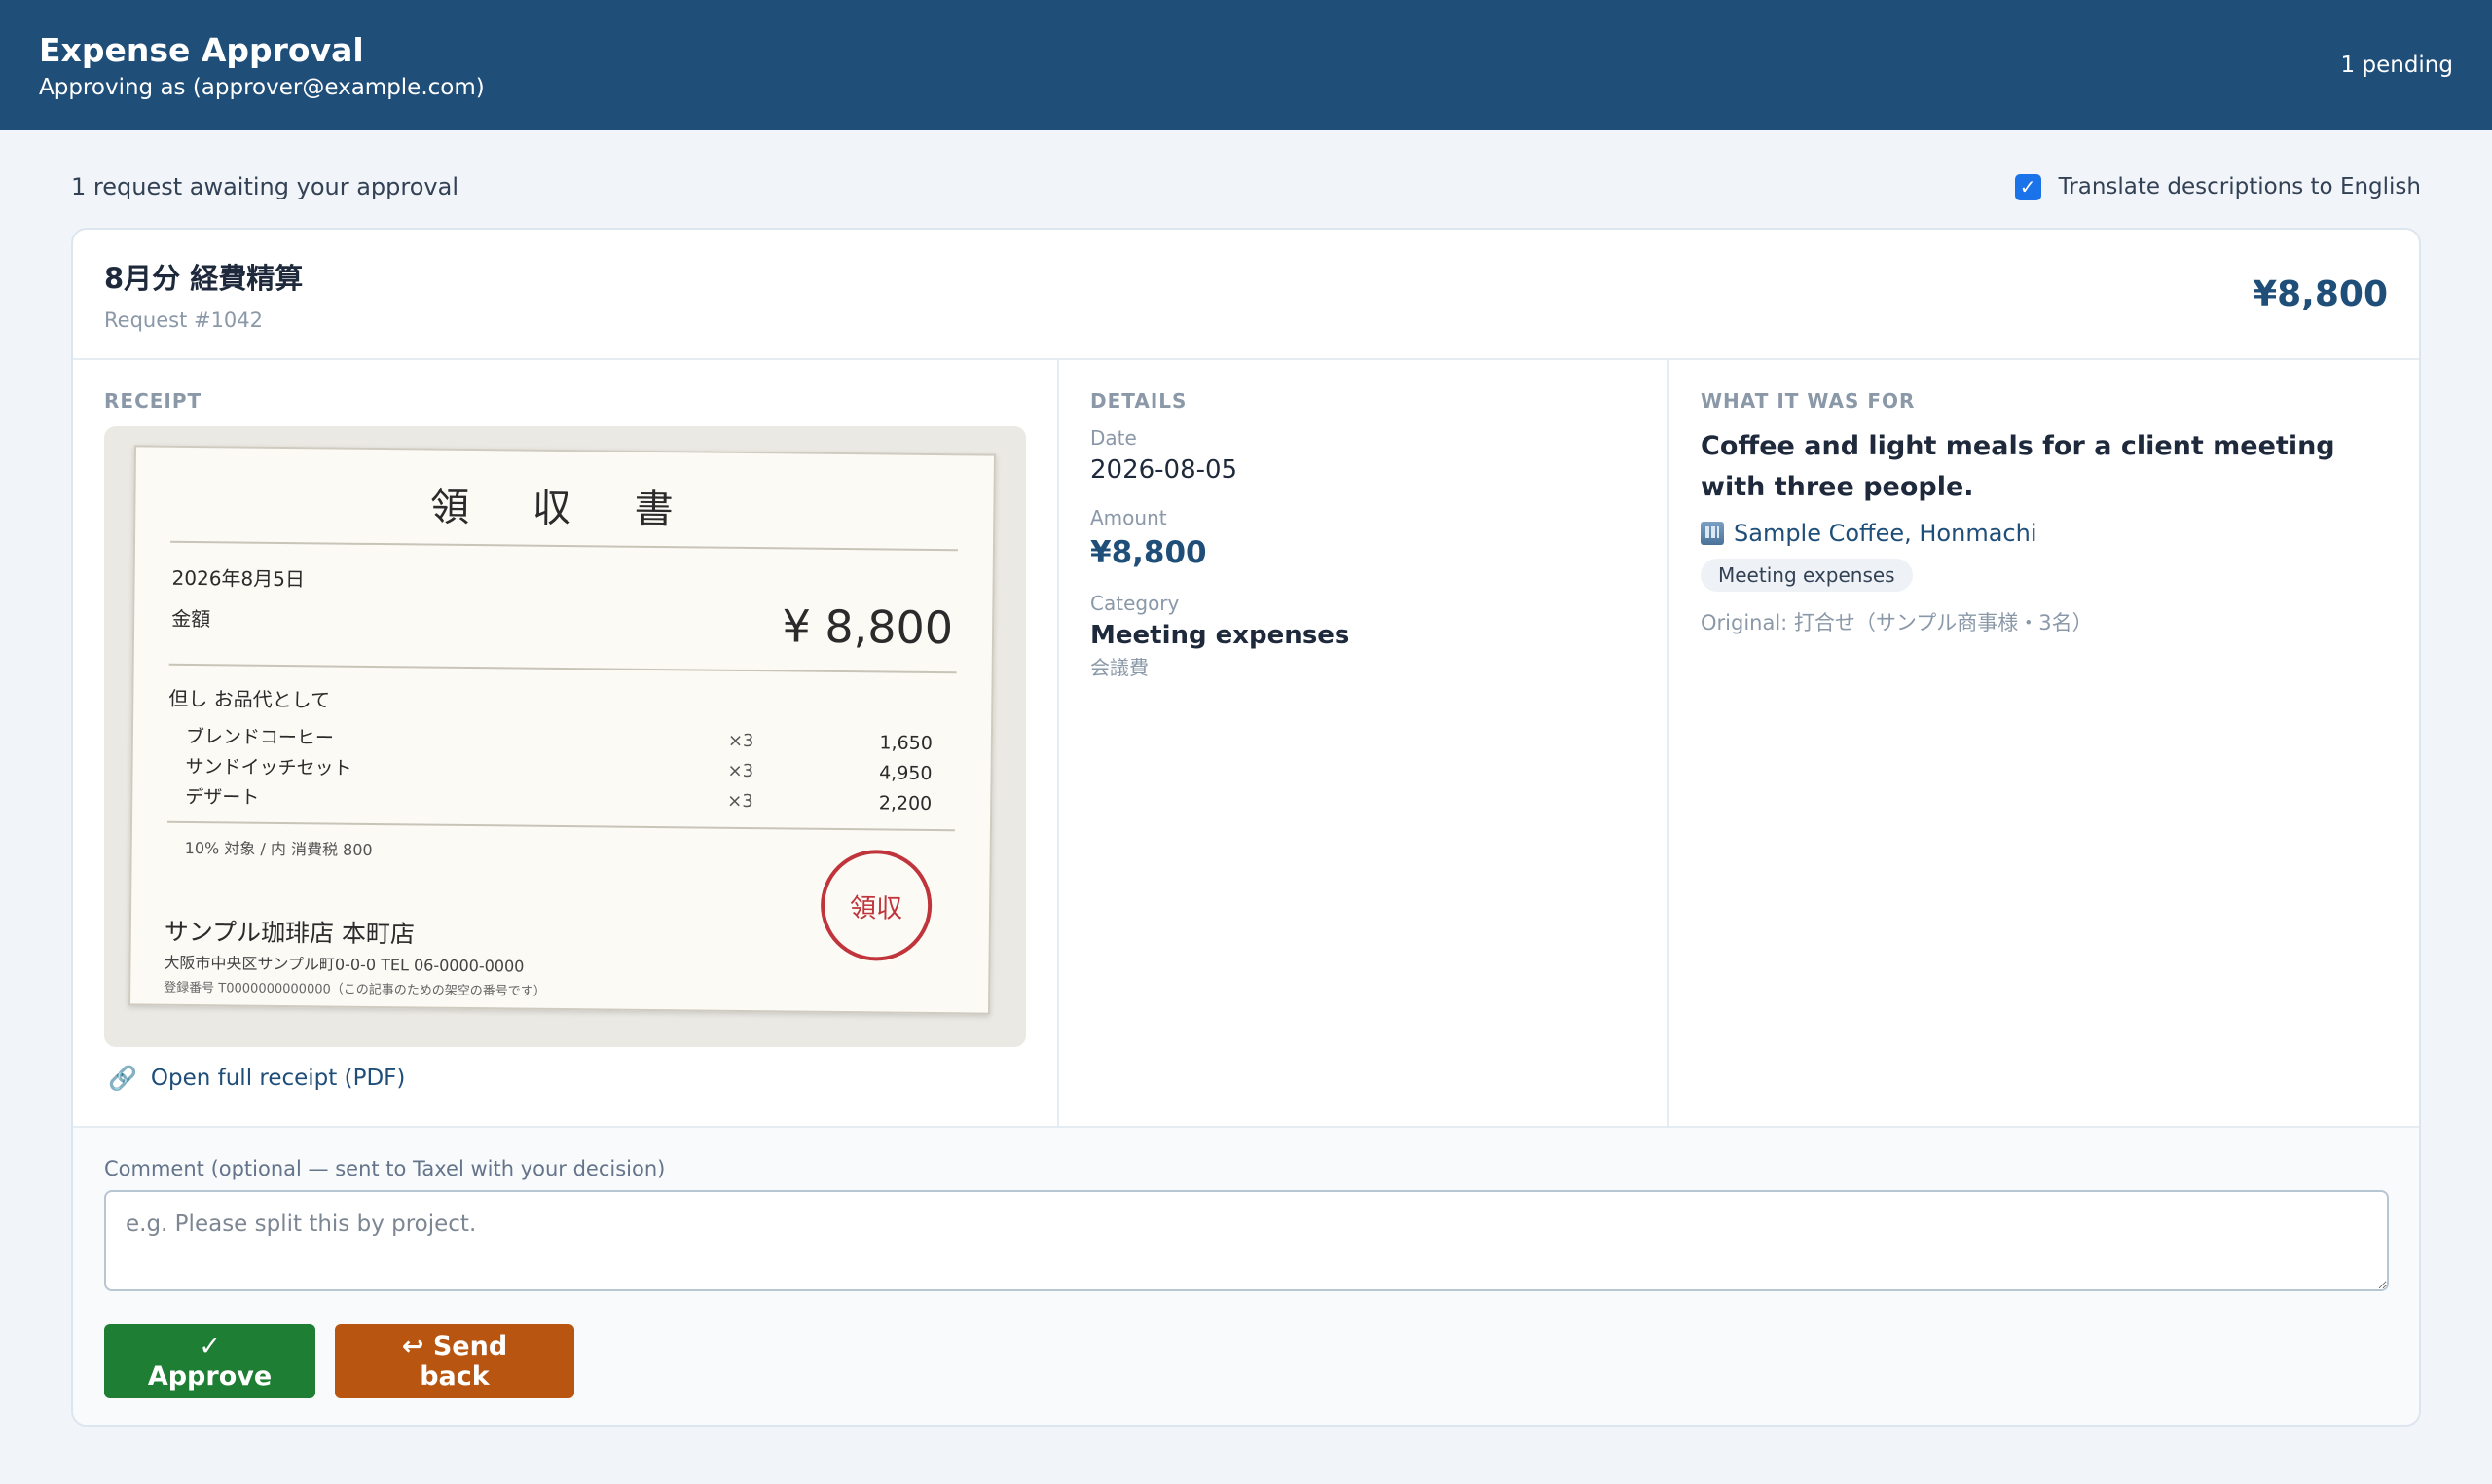 The width and height of the screenshot is (2492, 1484). What do you see at coordinates (1246, 295) in the screenshot?
I see `request-header: 8月分 経費精算 Request #1042 ¥8,800` at bounding box center [1246, 295].